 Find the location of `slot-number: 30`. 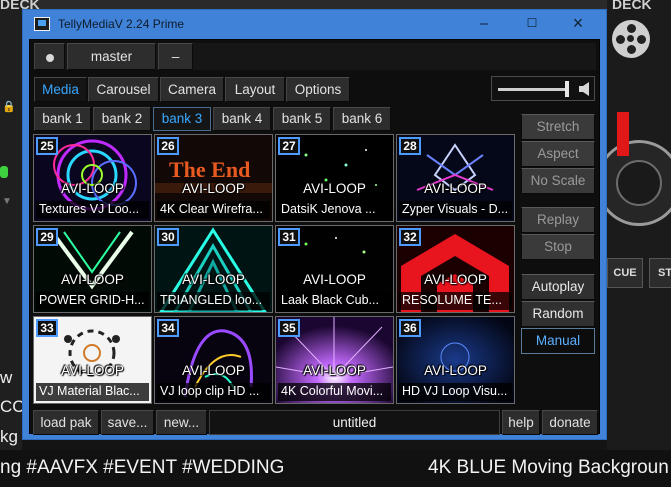

slot-number: 30 is located at coordinates (168, 237).